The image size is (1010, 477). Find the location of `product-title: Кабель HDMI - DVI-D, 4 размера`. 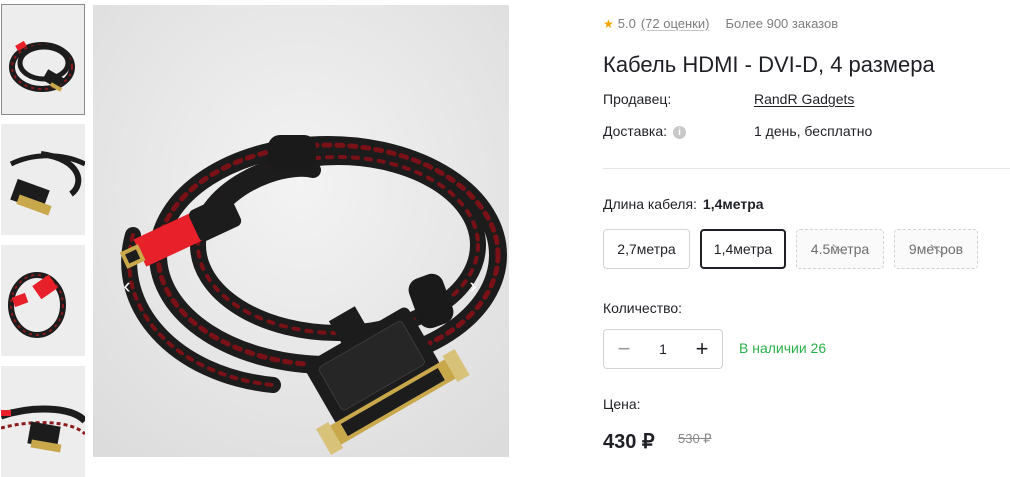

product-title: Кабель HDMI - DVI-D, 4 размера is located at coordinates (769, 64).